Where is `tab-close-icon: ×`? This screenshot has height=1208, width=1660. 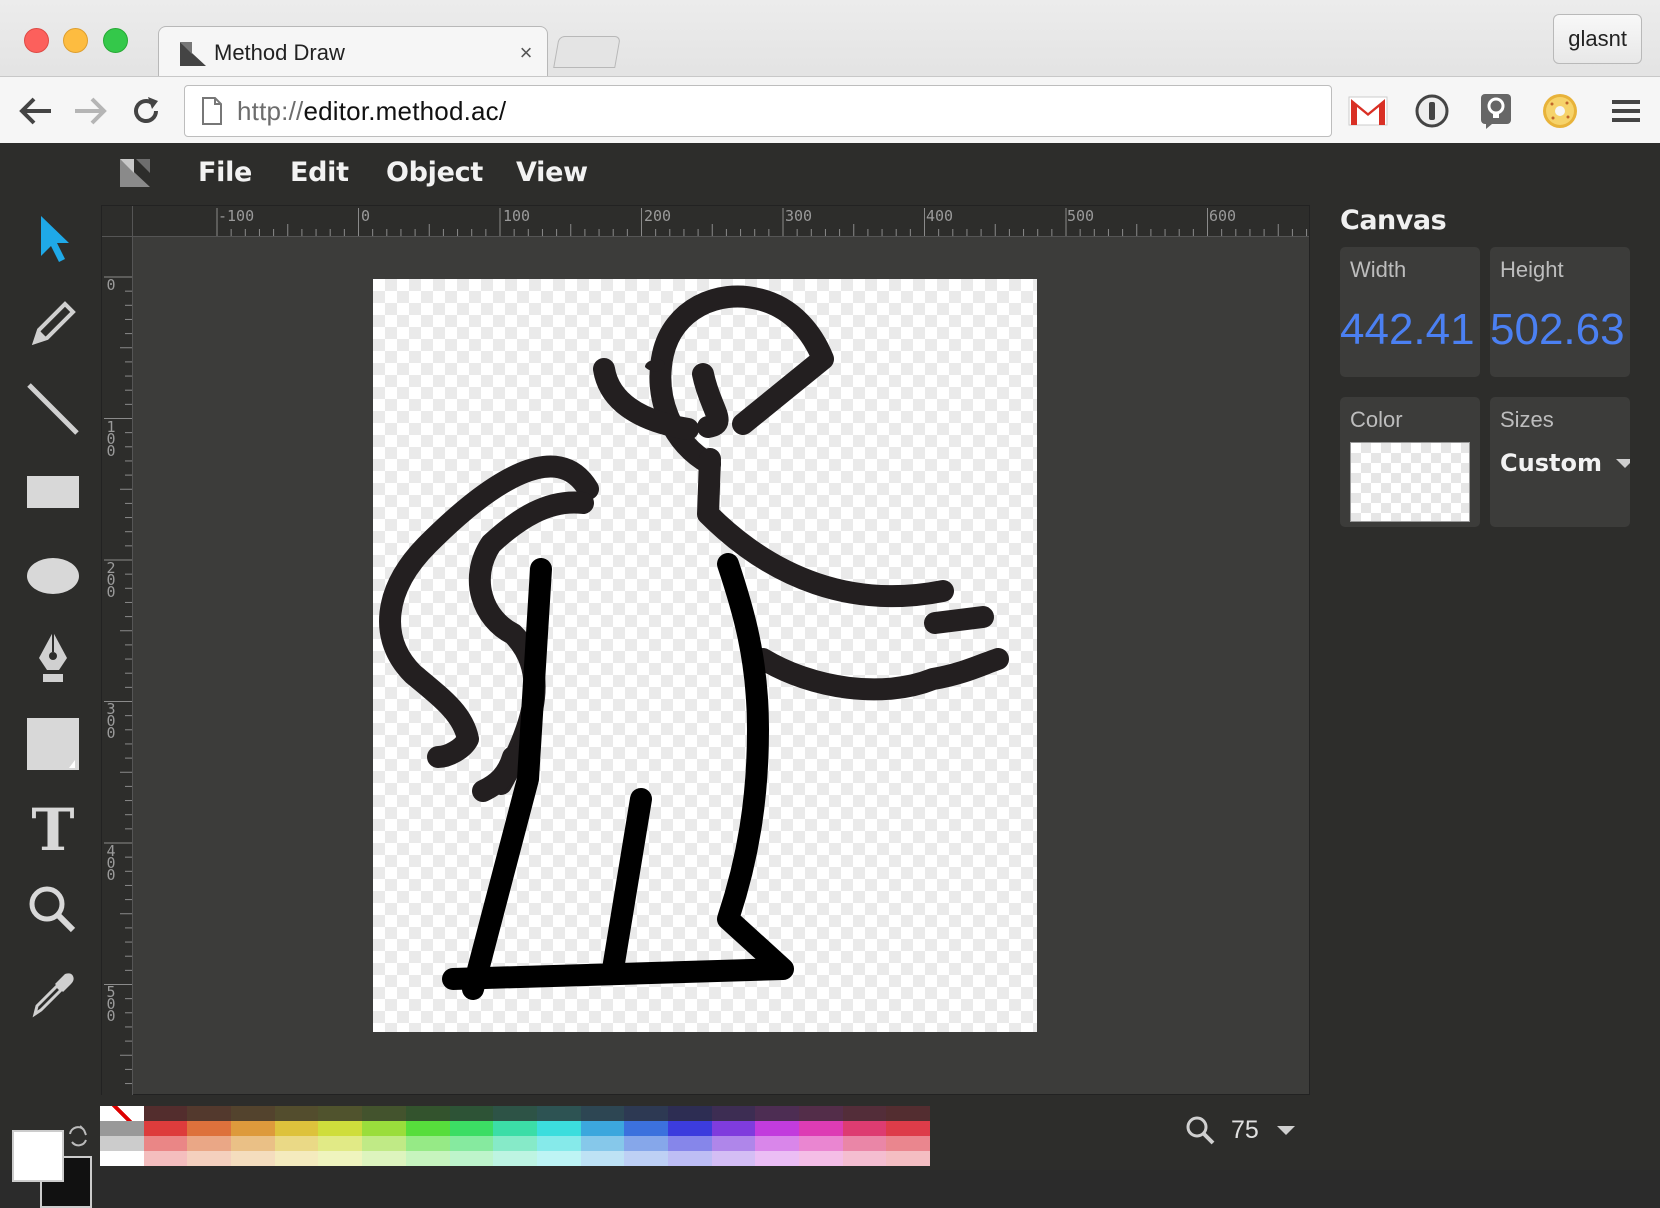
tab-close-icon: × is located at coordinates (526, 53).